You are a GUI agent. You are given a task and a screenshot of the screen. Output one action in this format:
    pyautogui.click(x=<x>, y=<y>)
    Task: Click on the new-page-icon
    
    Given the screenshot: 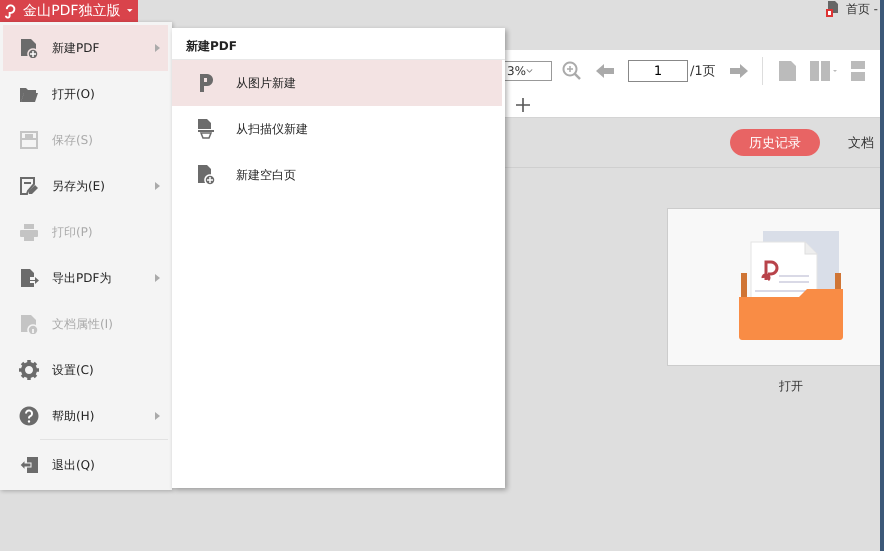 What is the action you would take?
    pyautogui.click(x=207, y=175)
    